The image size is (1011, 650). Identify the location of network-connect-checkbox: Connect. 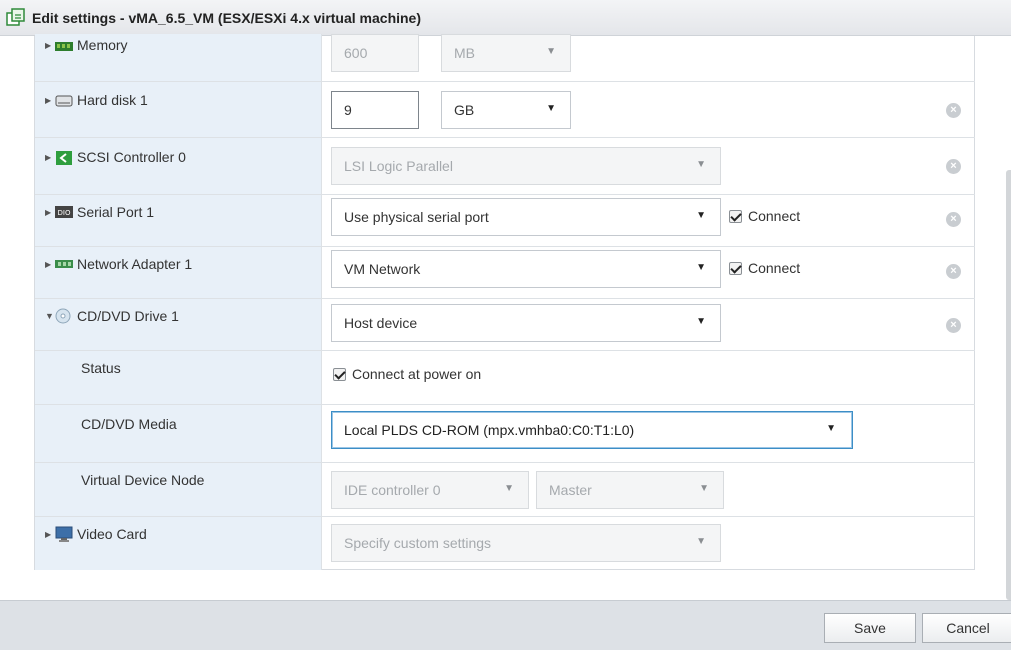
(764, 268).